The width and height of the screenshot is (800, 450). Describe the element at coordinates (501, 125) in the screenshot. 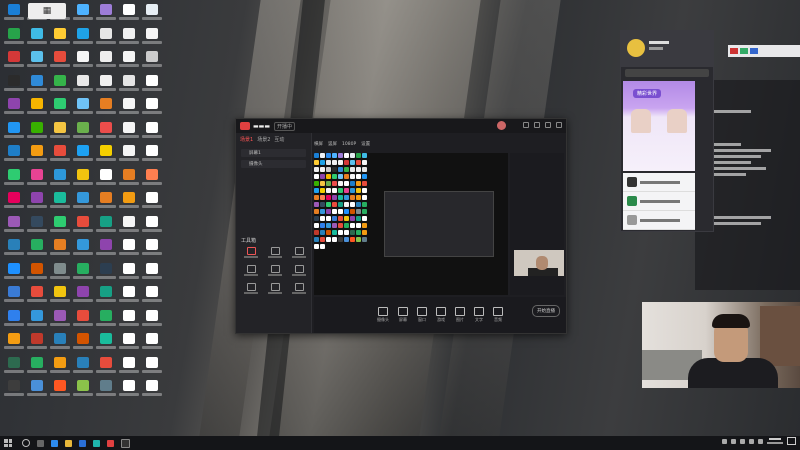

I see `user-avatar` at that location.